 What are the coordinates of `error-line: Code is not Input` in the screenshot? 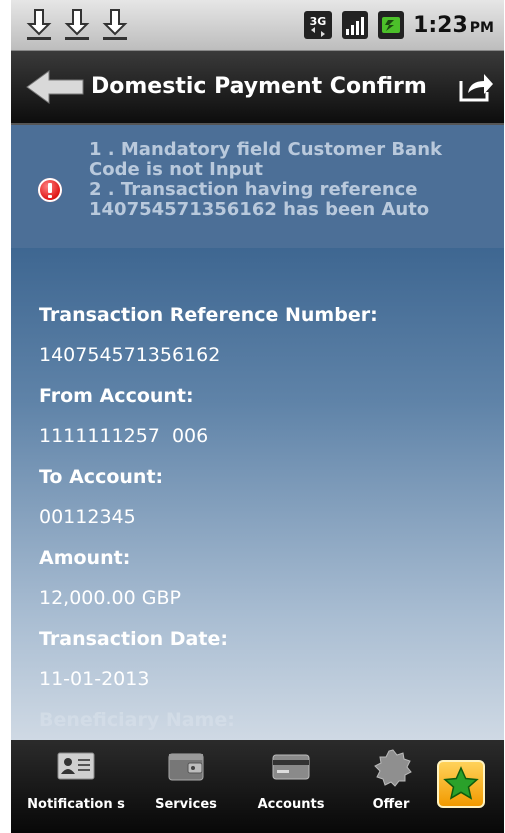 It's located at (176, 169).